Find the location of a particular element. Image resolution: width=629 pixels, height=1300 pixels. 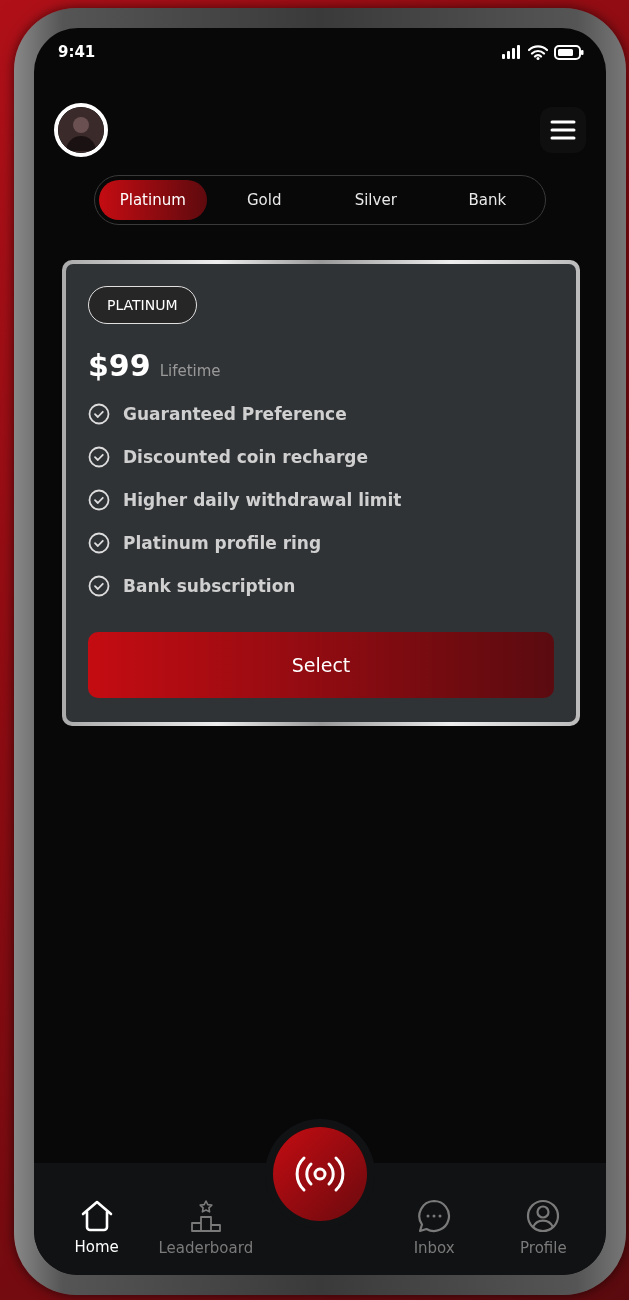

home-tab: Home is located at coordinates (96, 1219).